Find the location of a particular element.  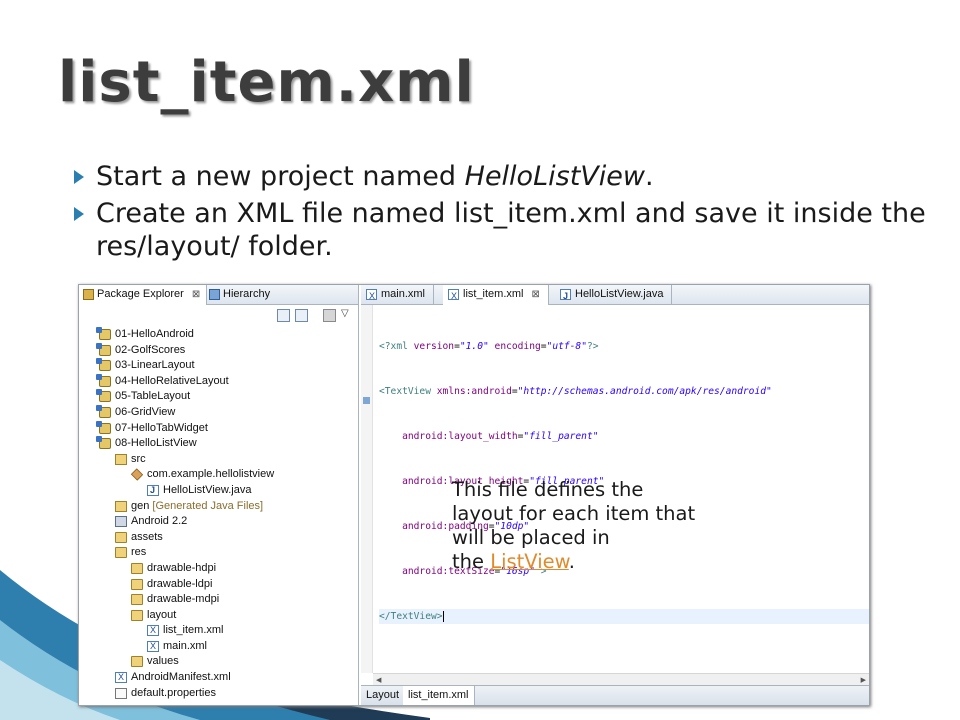

package-explorer-toolbar: ▽ is located at coordinates (218, 316).